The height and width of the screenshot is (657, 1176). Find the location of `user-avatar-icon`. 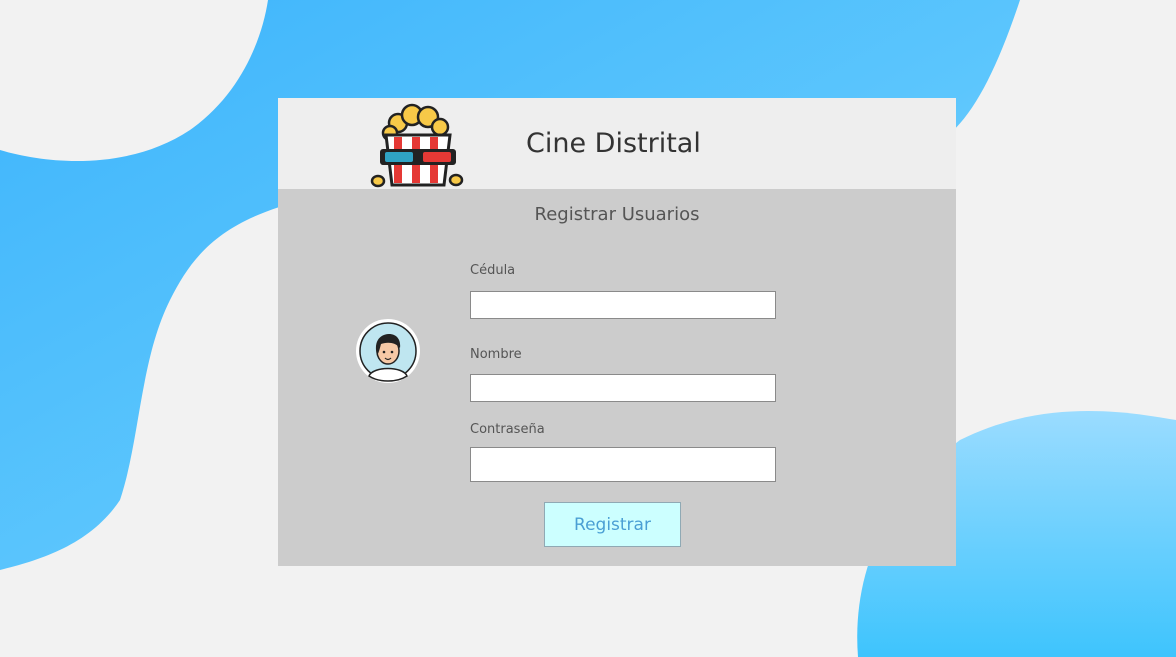

user-avatar-icon is located at coordinates (388, 351).